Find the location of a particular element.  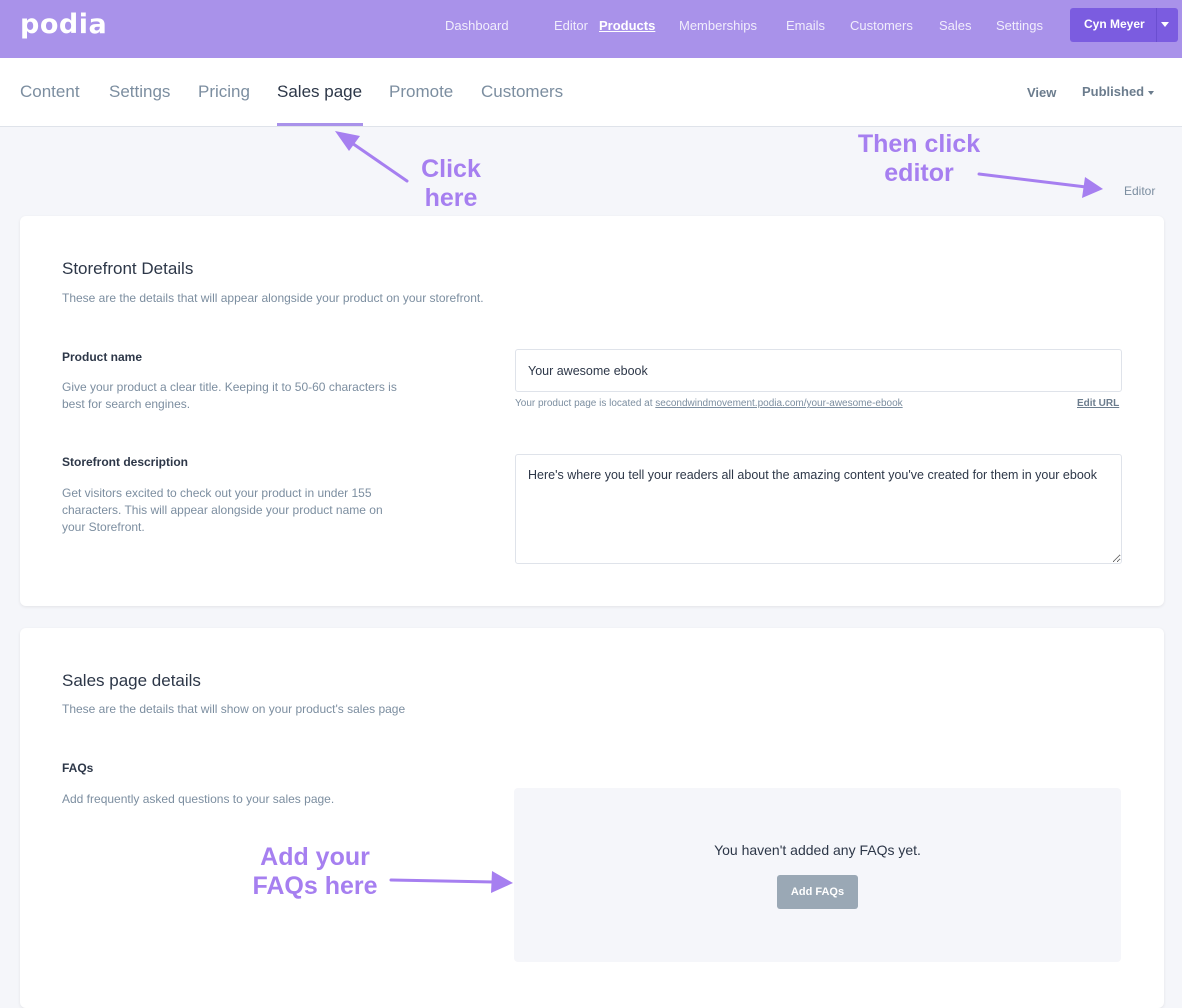

tab-customers: Customers is located at coordinates (522, 92).